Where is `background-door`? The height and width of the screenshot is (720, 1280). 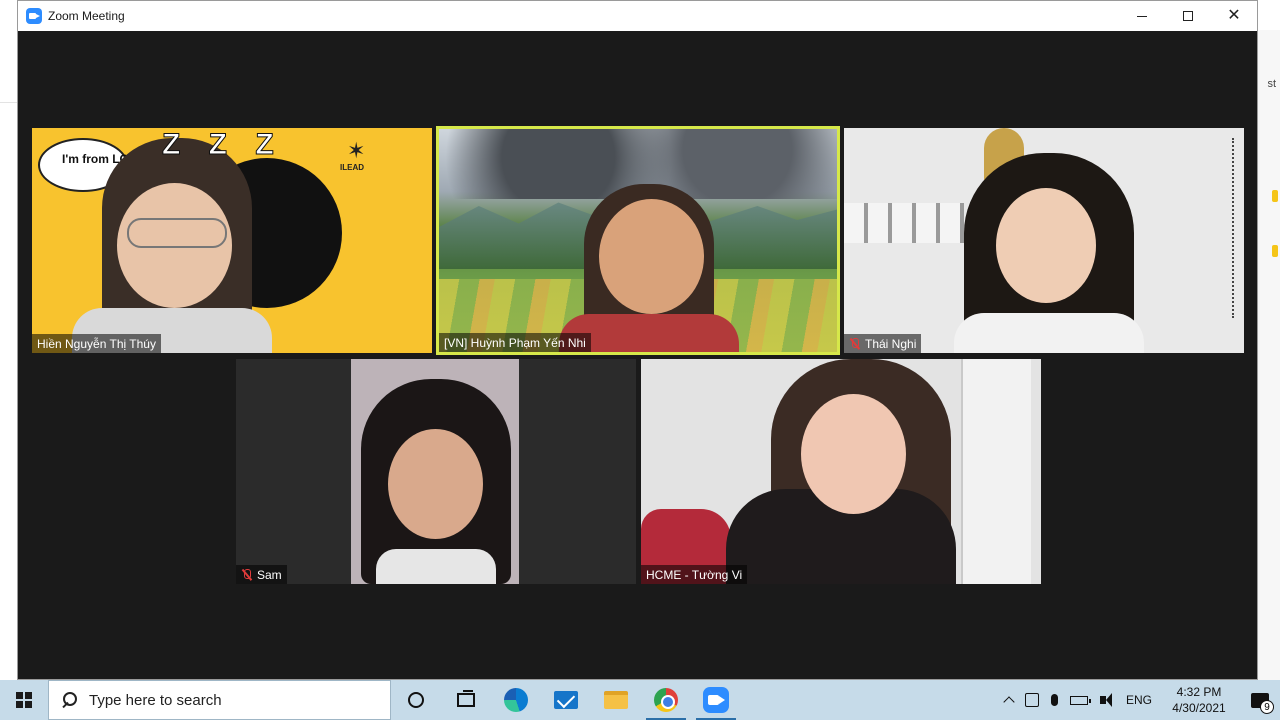
background-door is located at coordinates (996, 471).